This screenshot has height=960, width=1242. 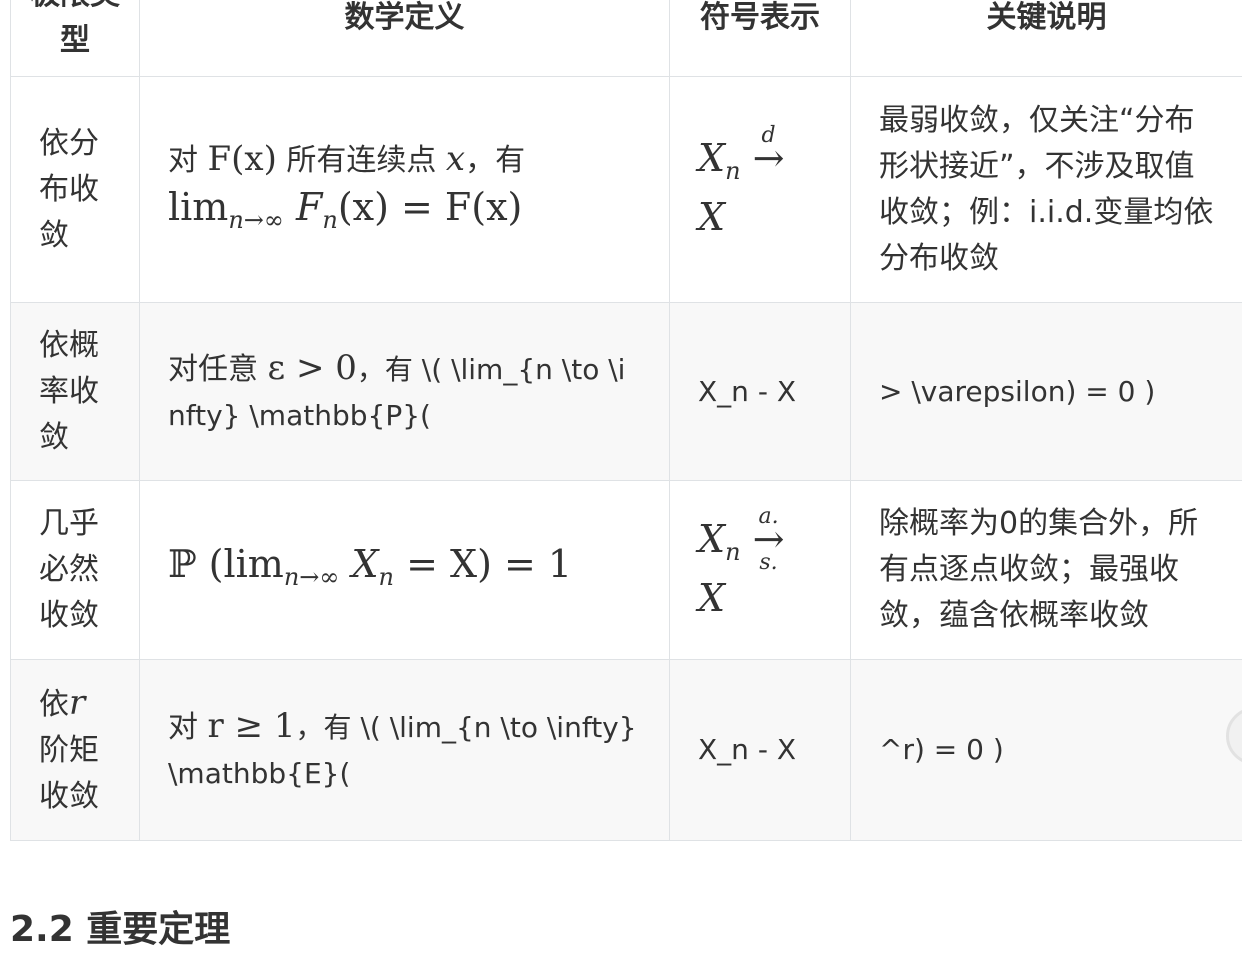 I want to click on def-formula: ℙ (limn→∞ Xn = X) = 1, so click(x=370, y=564).